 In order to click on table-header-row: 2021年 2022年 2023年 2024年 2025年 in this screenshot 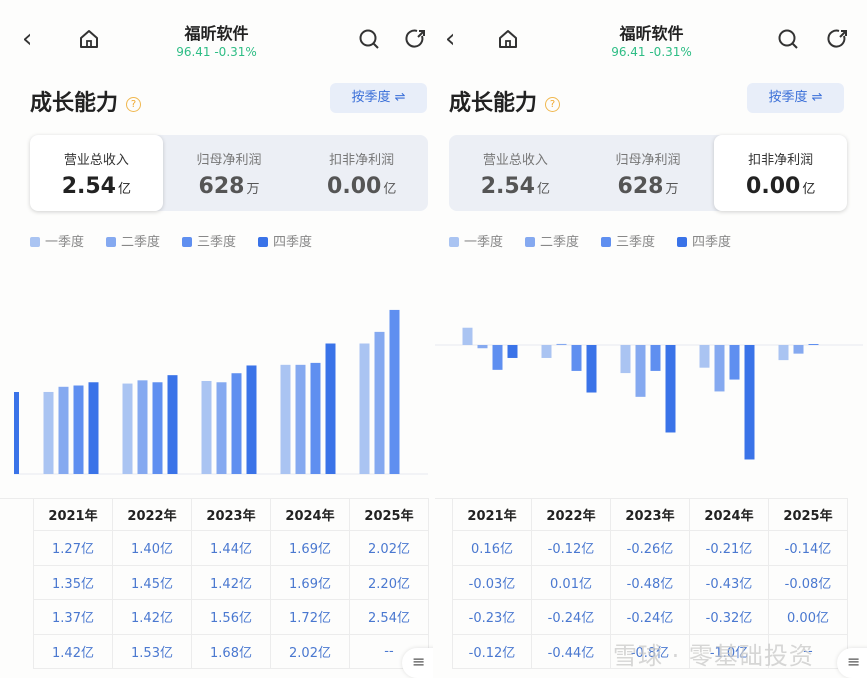, I will do `click(650, 514)`.